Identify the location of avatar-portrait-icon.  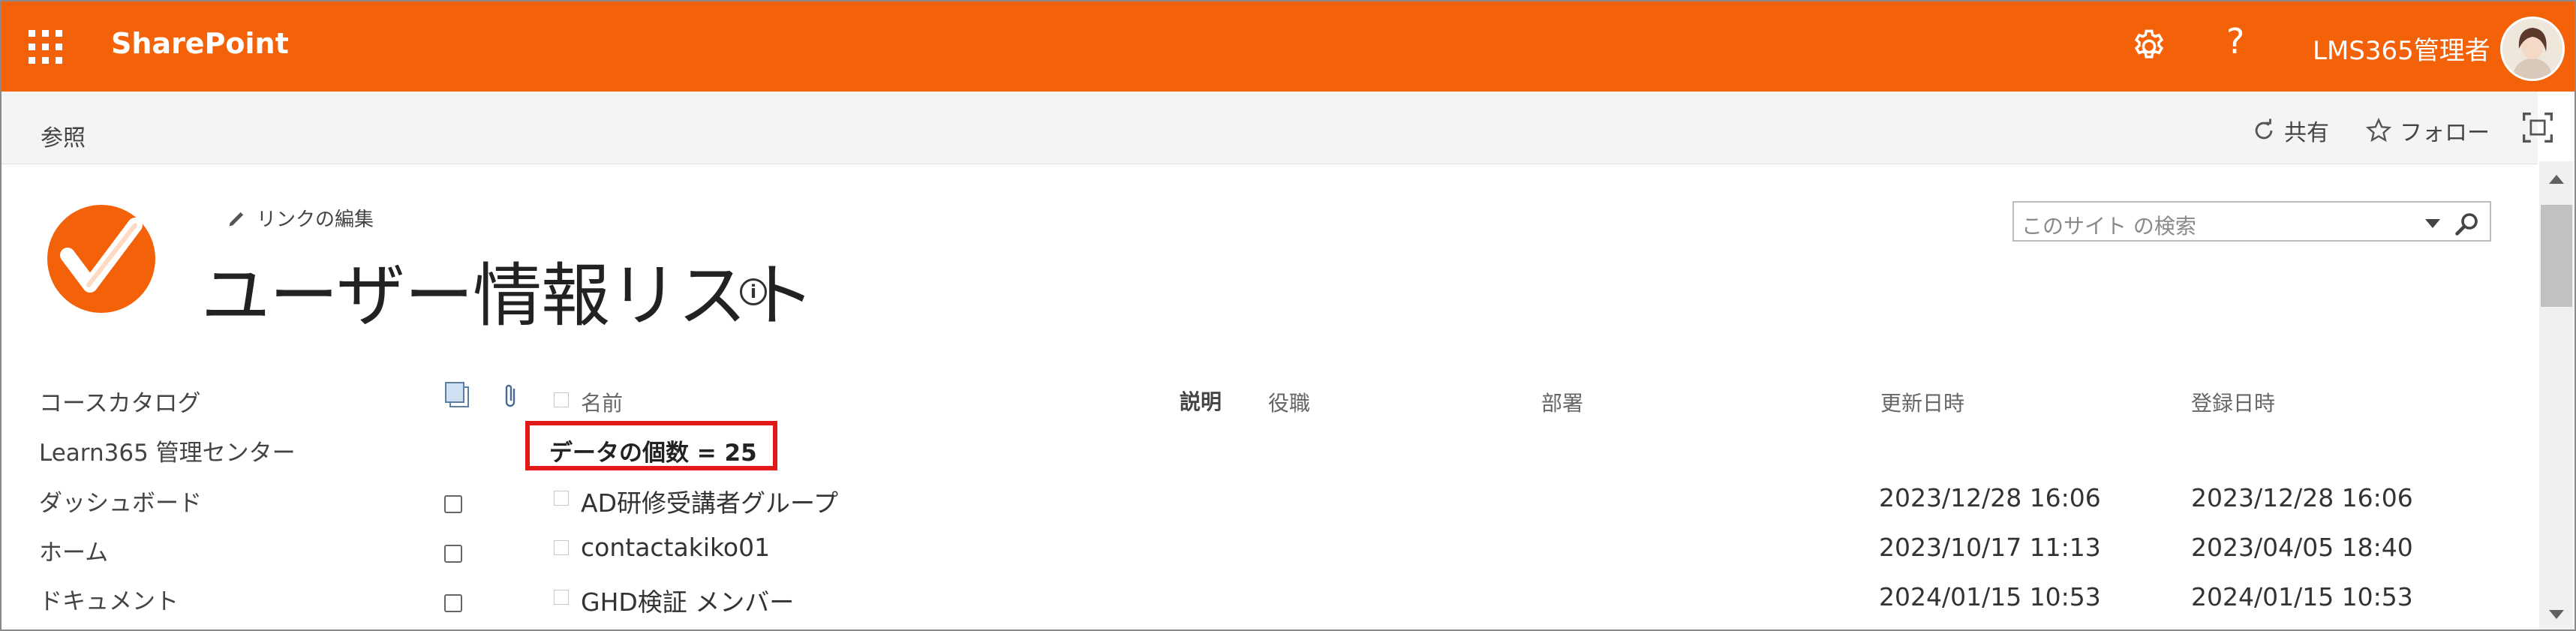
(2532, 49).